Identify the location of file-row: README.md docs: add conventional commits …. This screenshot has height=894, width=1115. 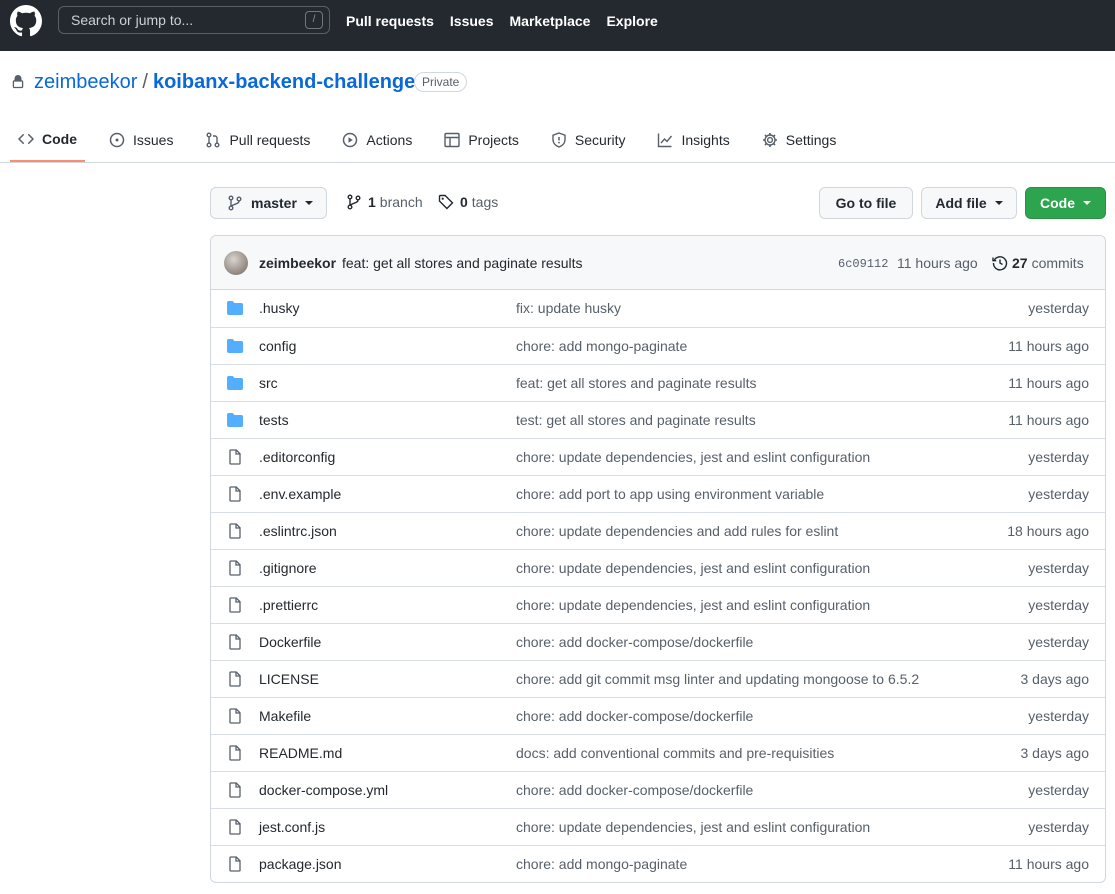
(658, 752).